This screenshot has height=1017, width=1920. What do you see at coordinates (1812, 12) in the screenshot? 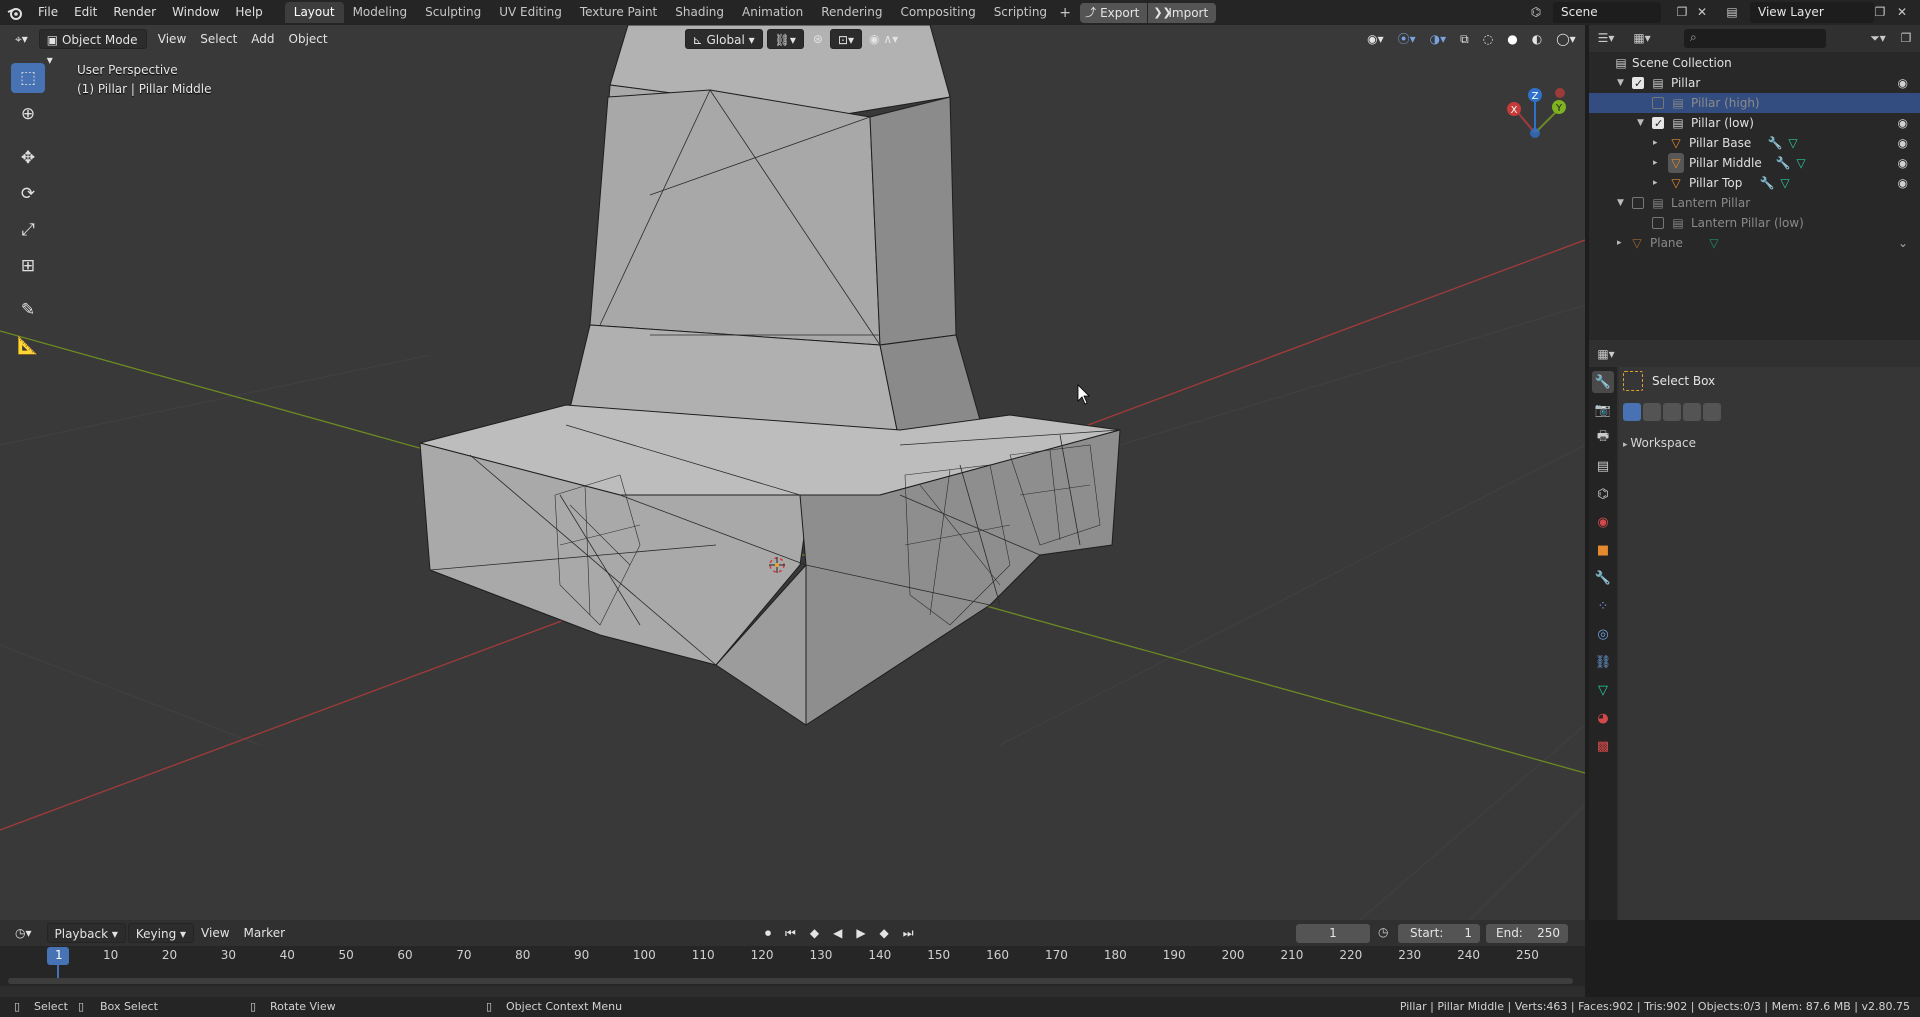
I see `view-layer-field: View Layer` at bounding box center [1812, 12].